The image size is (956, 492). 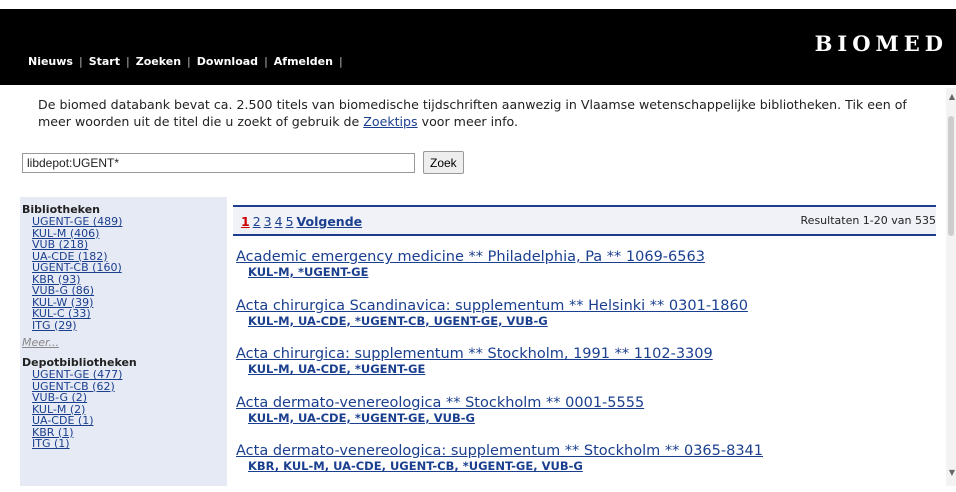 What do you see at coordinates (279, 221) in the screenshot?
I see `page-4-link: 4` at bounding box center [279, 221].